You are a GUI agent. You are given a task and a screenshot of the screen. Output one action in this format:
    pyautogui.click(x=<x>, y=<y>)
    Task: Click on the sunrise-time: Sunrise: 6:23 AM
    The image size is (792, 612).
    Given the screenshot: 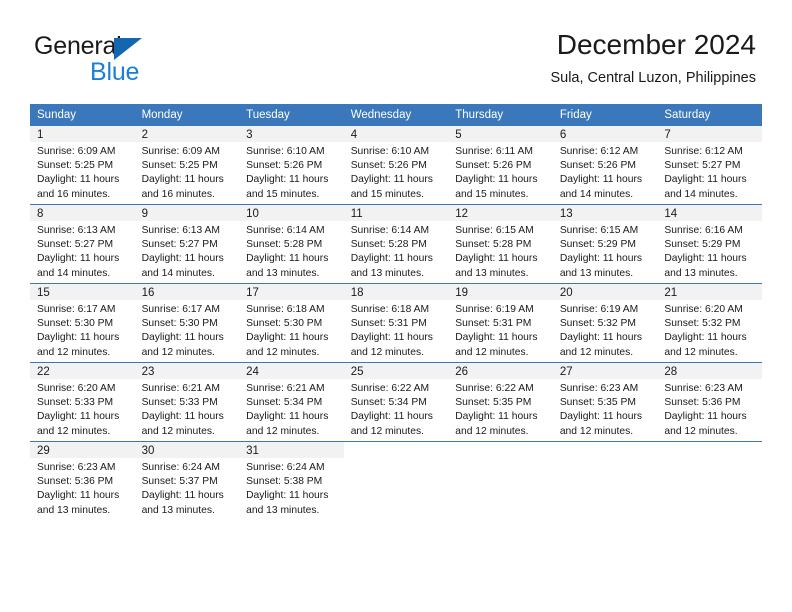 What is the action you would take?
    pyautogui.click(x=76, y=467)
    